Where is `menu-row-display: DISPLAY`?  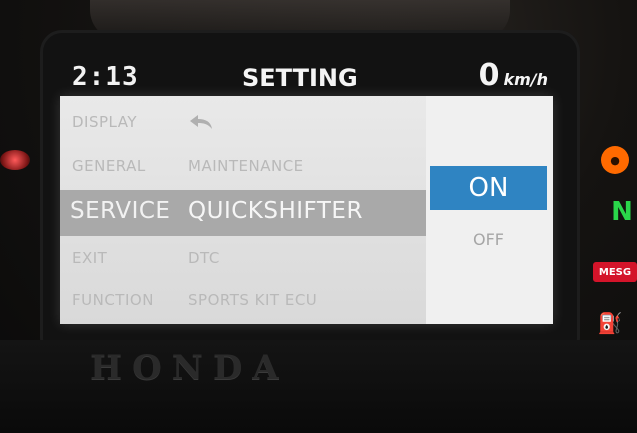
menu-row-display: DISPLAY is located at coordinates (243, 122).